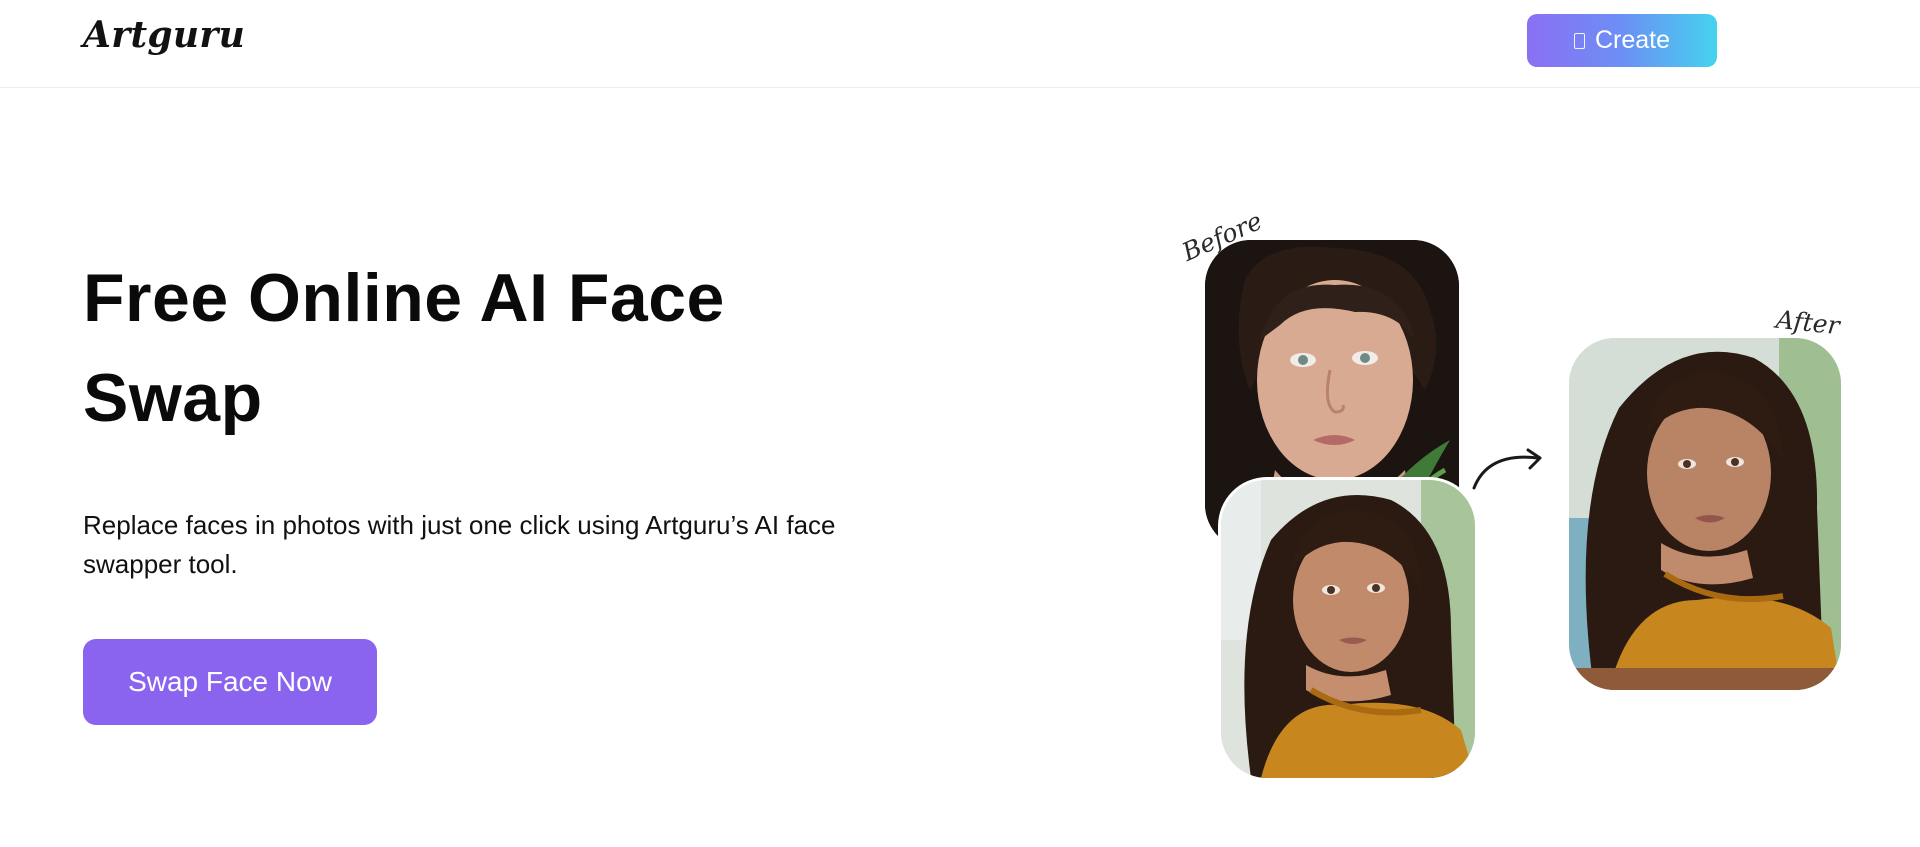  Describe the element at coordinates (230, 682) in the screenshot. I see `swap-face-now-button: Swap Face Now` at that location.